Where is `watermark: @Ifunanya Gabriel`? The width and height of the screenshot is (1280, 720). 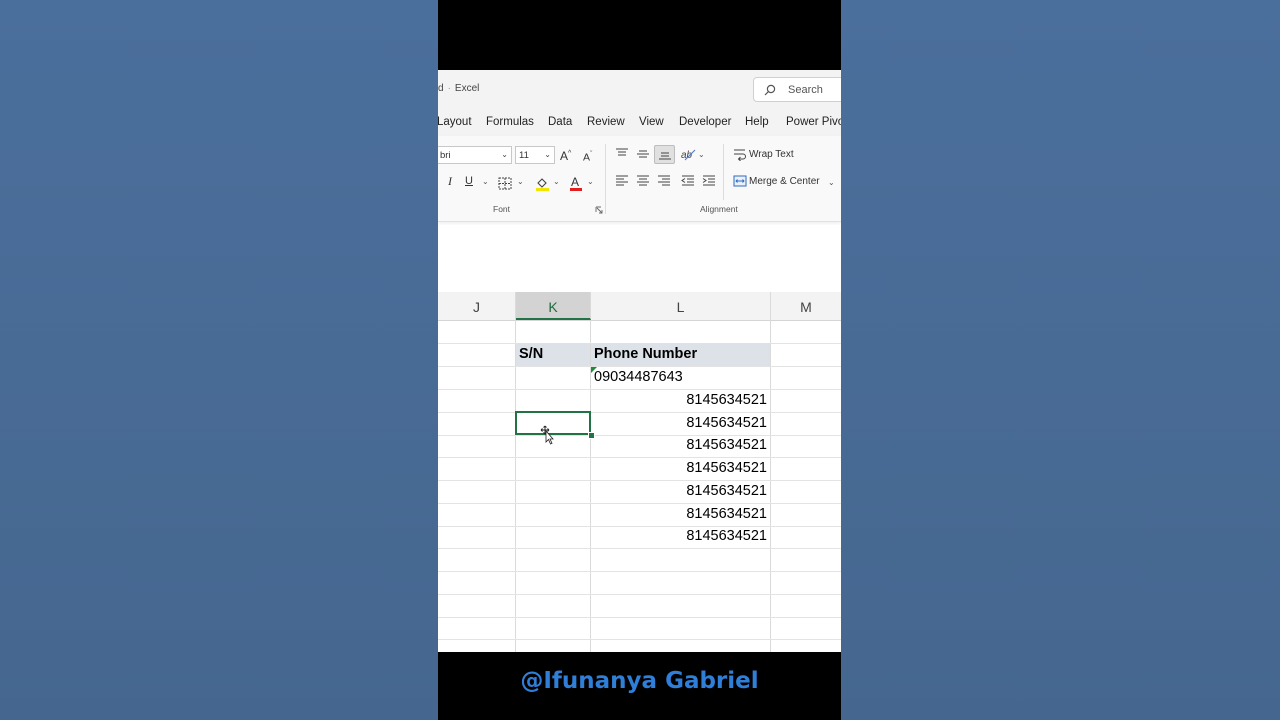
watermark: @Ifunanya Gabriel is located at coordinates (639, 681).